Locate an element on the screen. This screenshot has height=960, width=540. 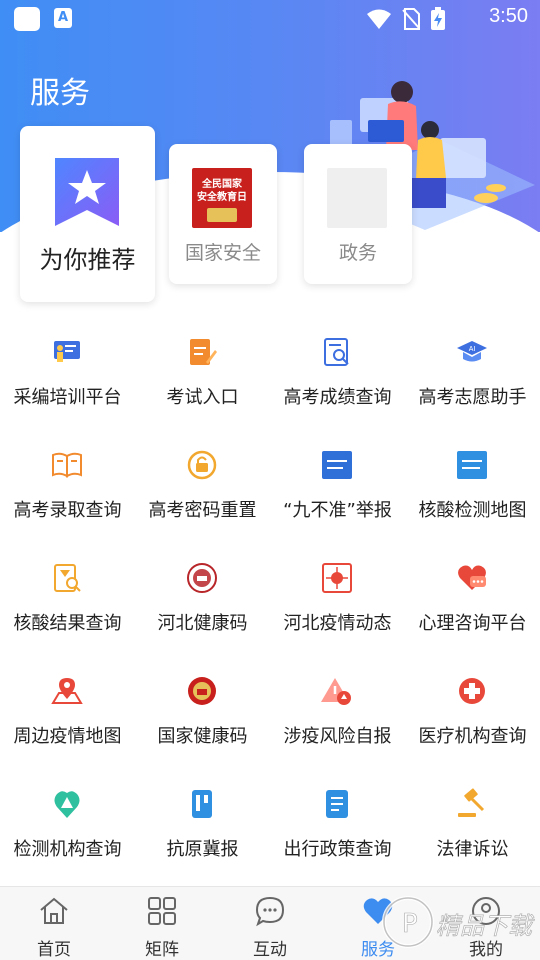
tiananmen-icon is located at coordinates (222, 215).